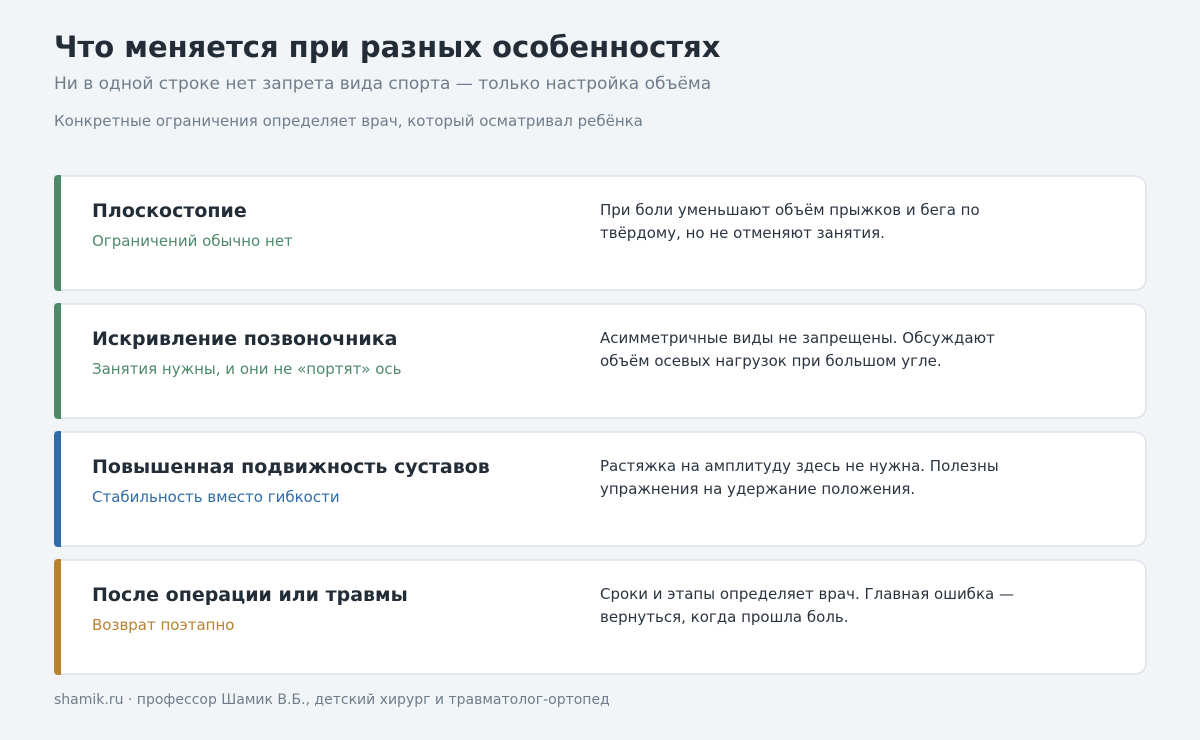  Describe the element at coordinates (250, 595) in the screenshot. I see `condition-title: После операции или травмы` at that location.